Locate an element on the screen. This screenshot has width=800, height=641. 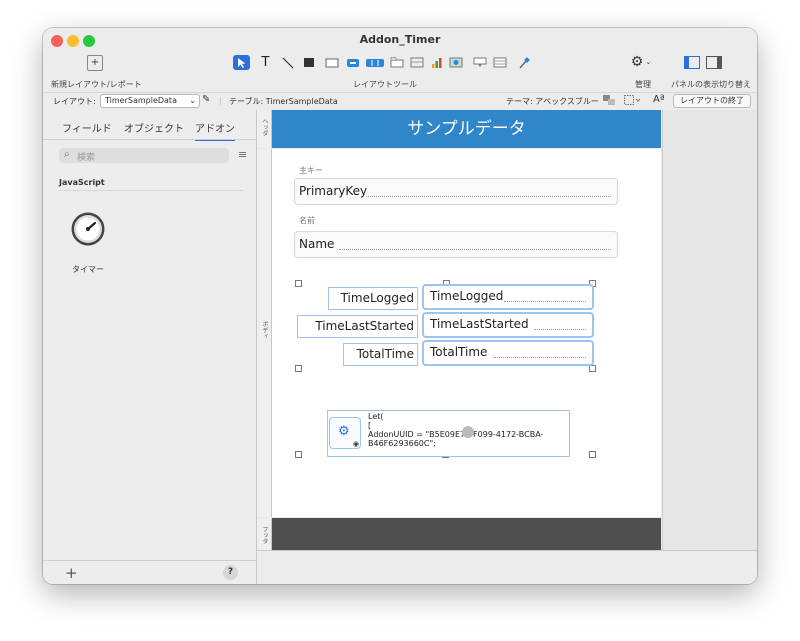
button-bar-tool is located at coordinates (375, 62).